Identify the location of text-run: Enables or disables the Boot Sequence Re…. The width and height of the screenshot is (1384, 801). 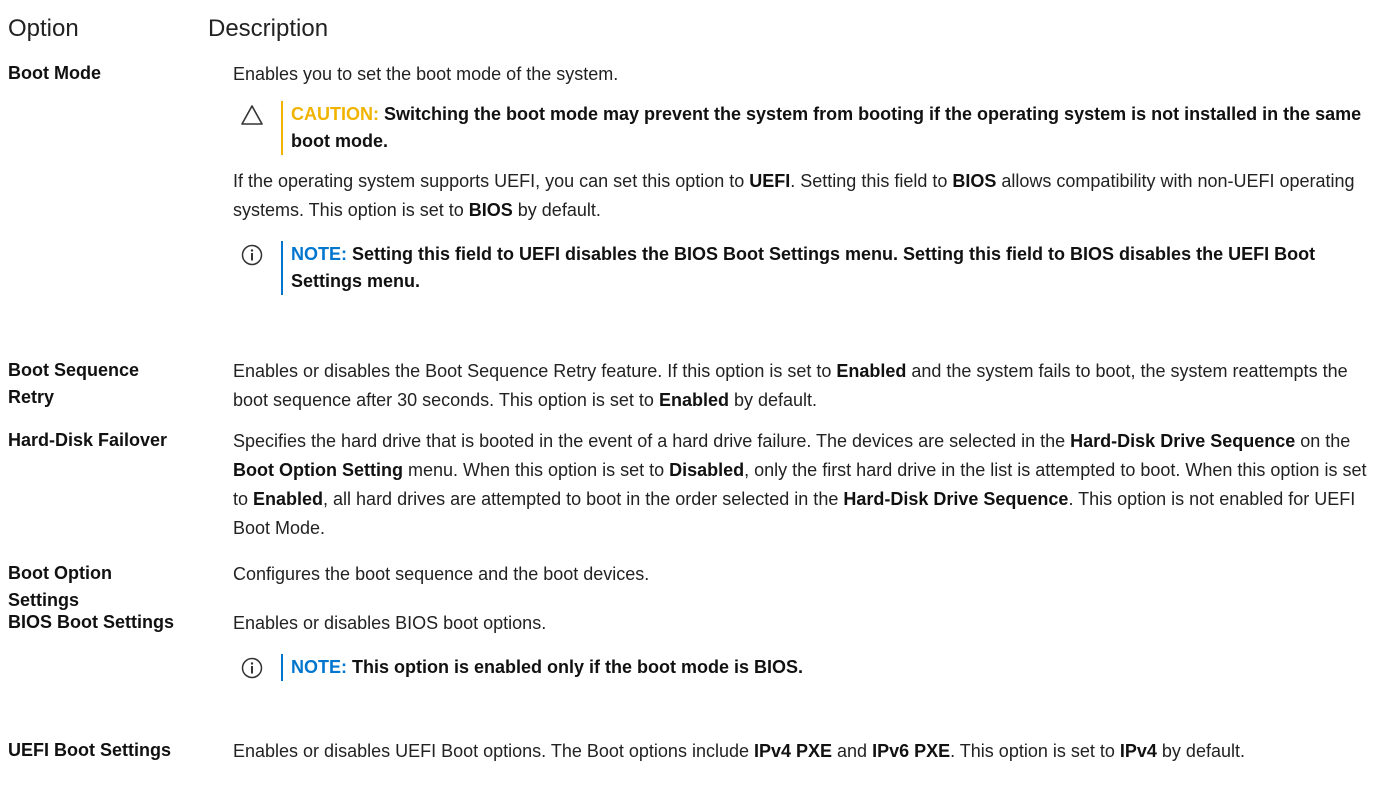
(535, 371).